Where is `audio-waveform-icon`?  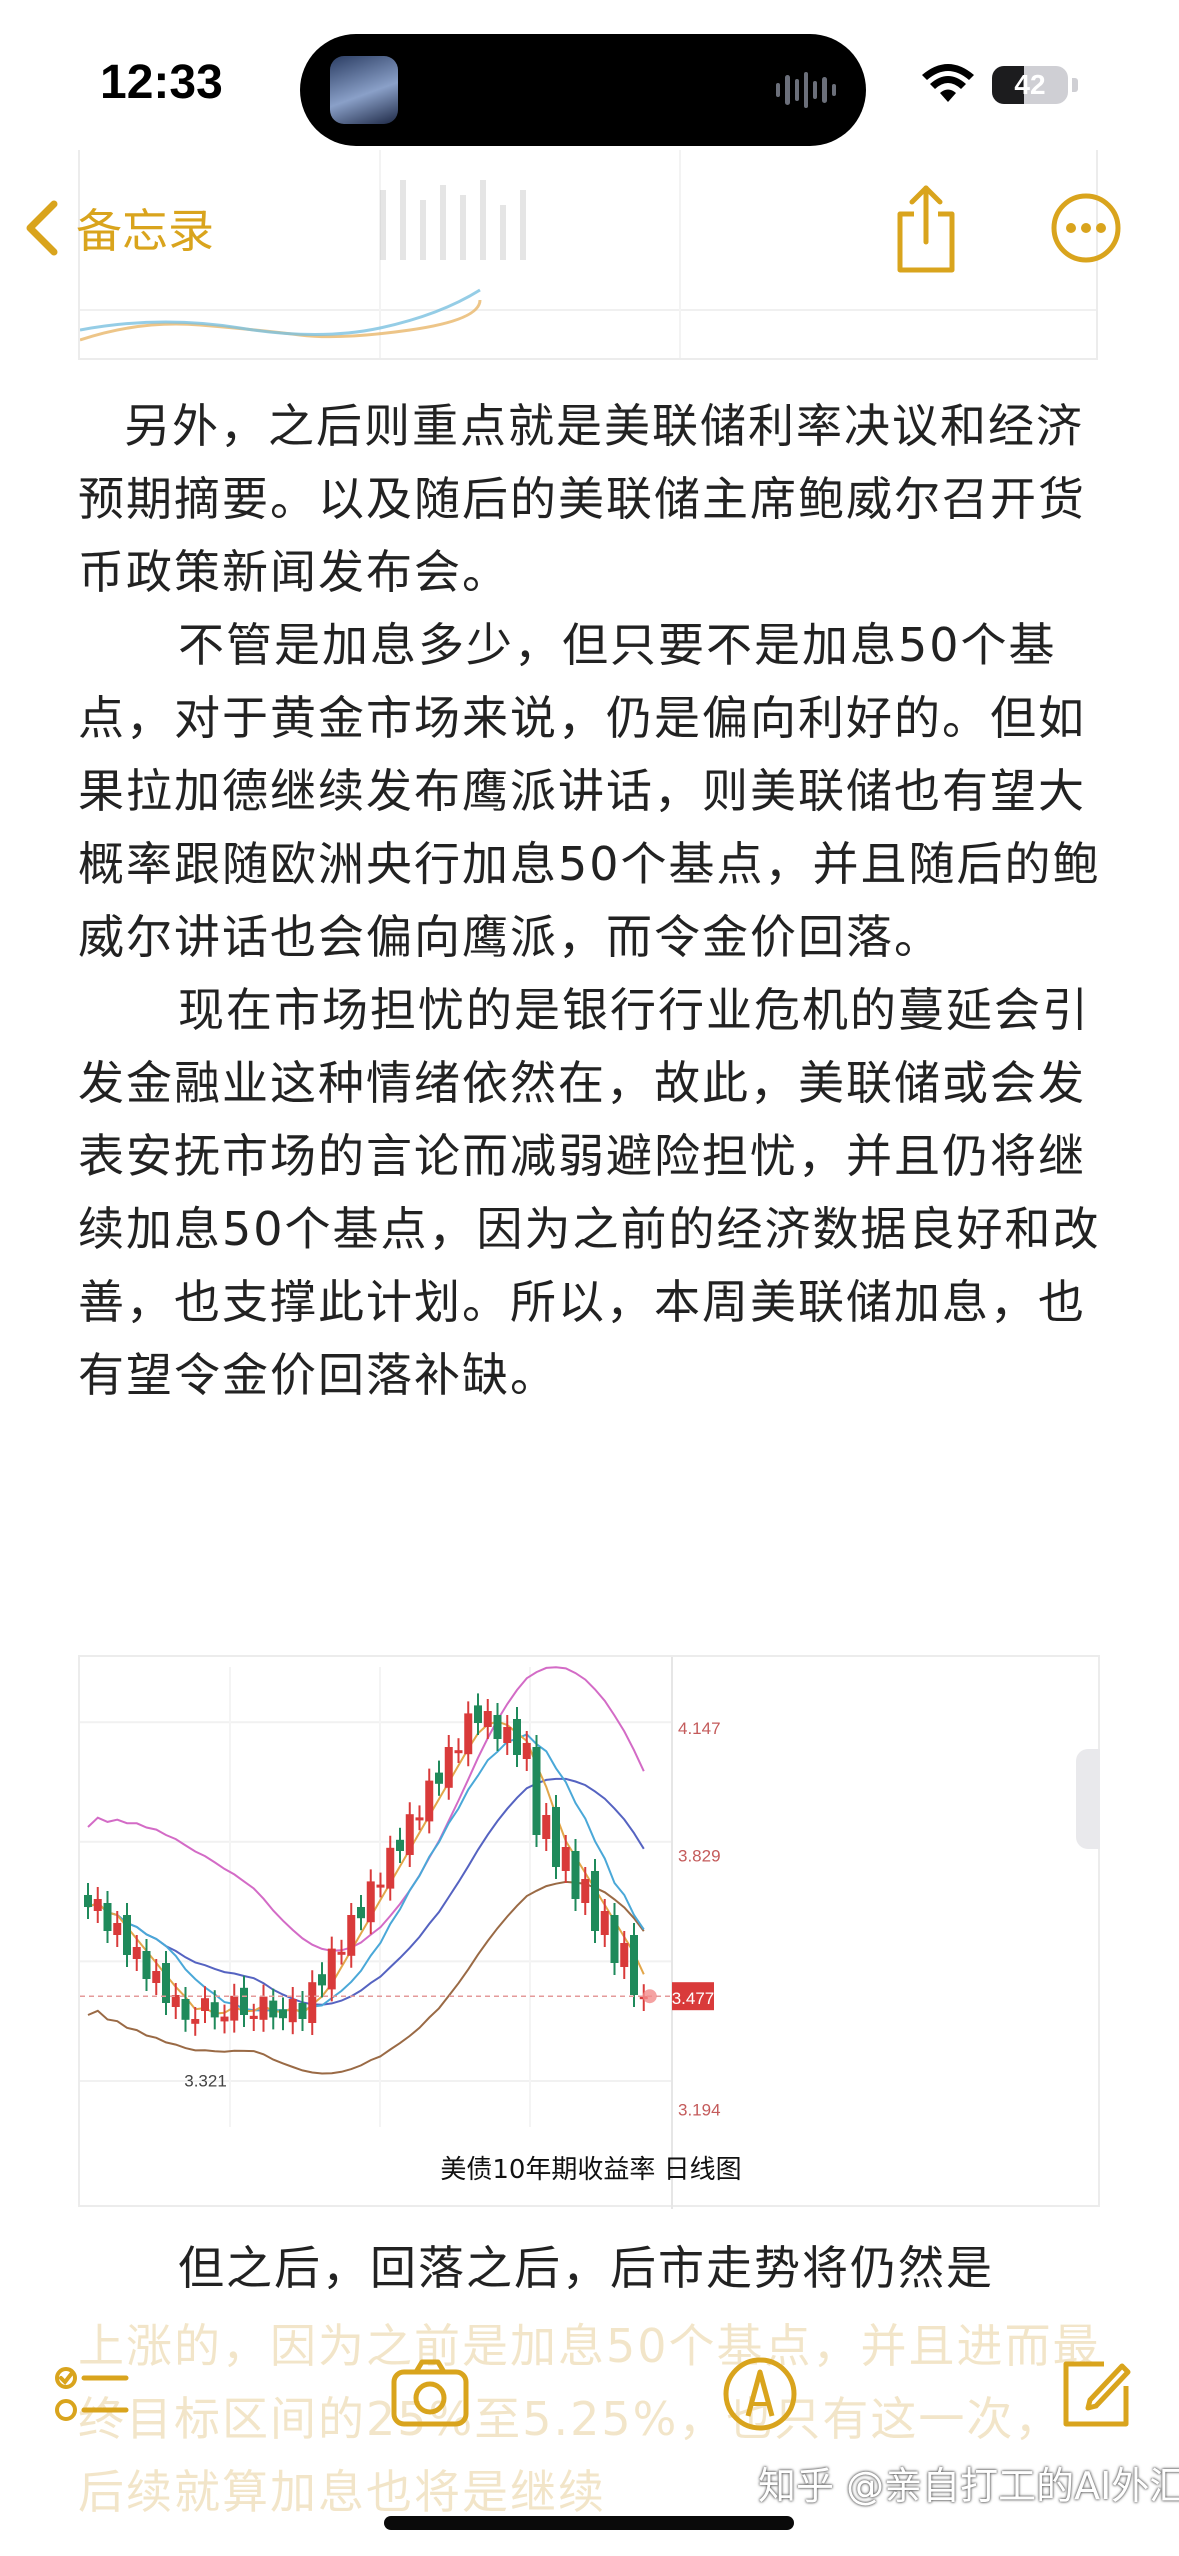
audio-waveform-icon is located at coordinates (806, 90).